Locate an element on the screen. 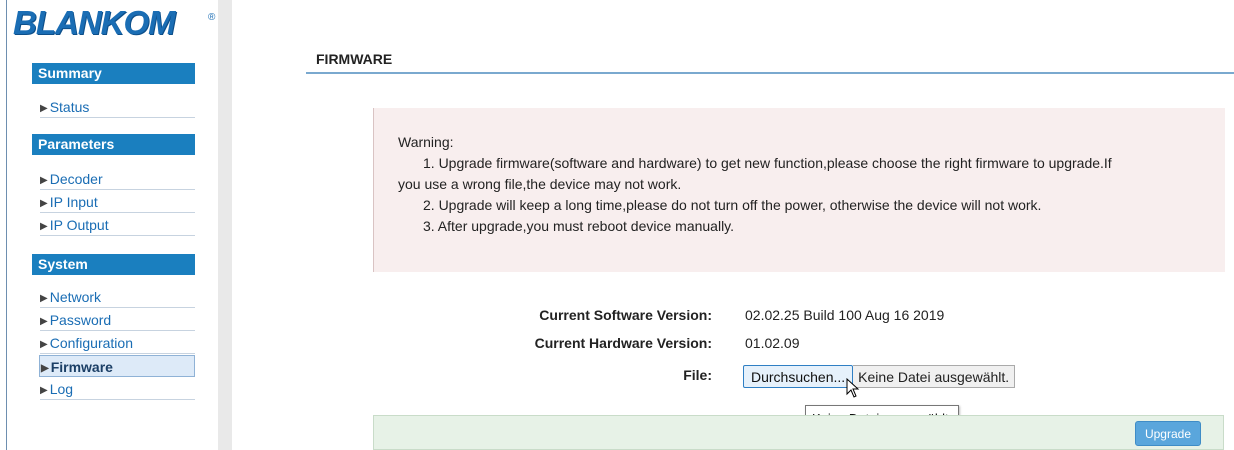  warning-title: Warning: is located at coordinates (426, 142).